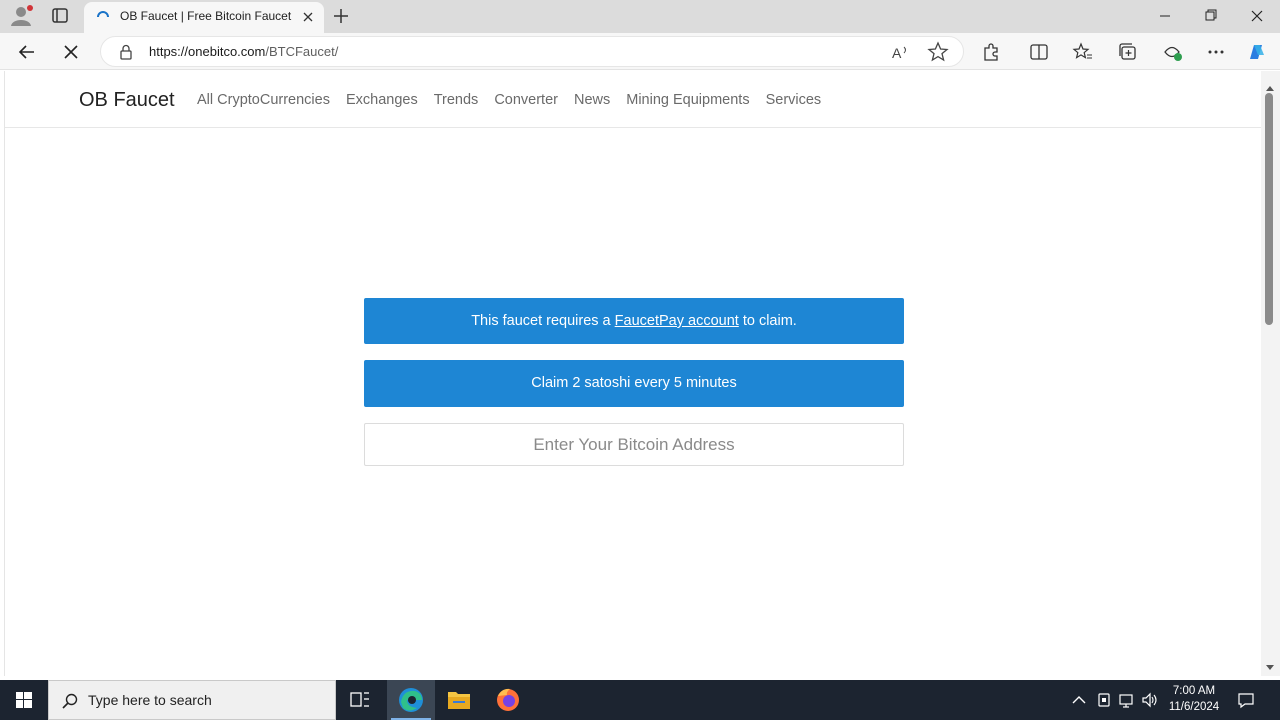 The height and width of the screenshot is (728, 1280). I want to click on network-icon, so click(1127, 700).